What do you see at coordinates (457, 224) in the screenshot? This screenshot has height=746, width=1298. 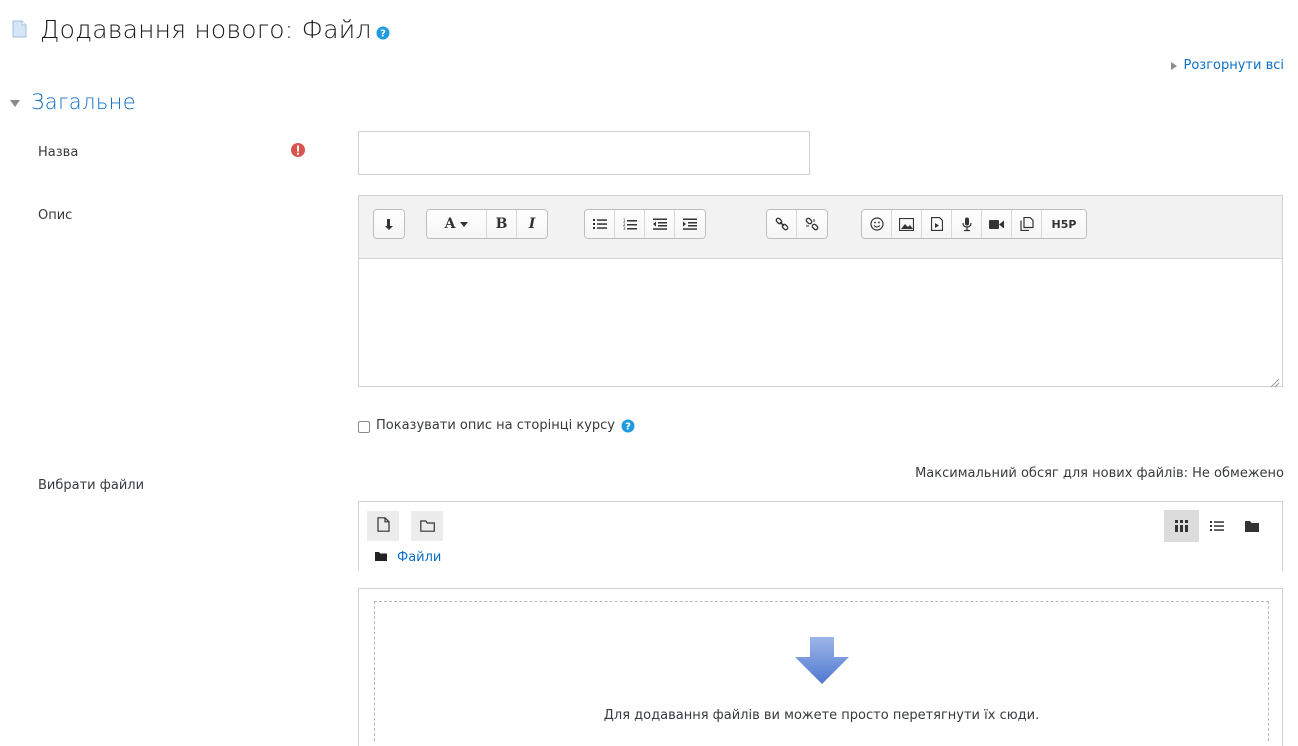 I see `font-style-button: A` at bounding box center [457, 224].